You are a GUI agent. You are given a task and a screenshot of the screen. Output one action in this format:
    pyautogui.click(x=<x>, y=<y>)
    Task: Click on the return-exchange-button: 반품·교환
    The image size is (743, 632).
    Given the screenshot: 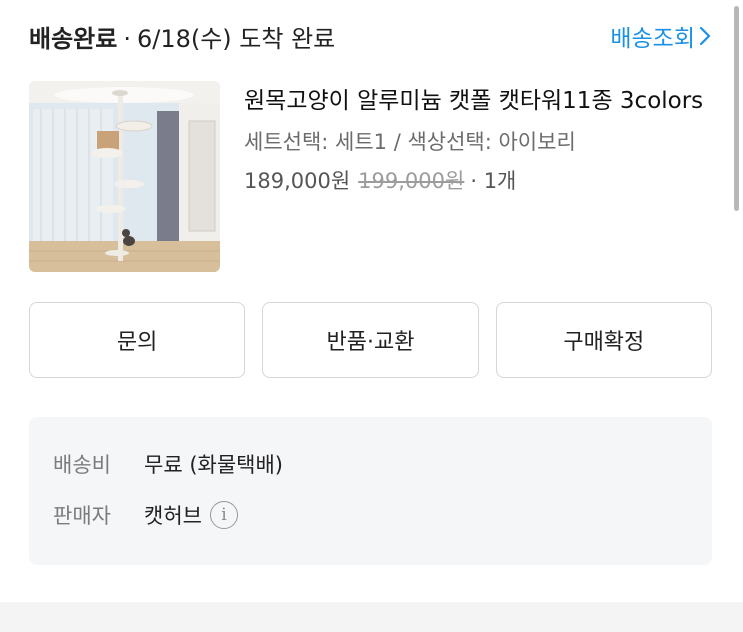 What is the action you would take?
    pyautogui.click(x=370, y=340)
    